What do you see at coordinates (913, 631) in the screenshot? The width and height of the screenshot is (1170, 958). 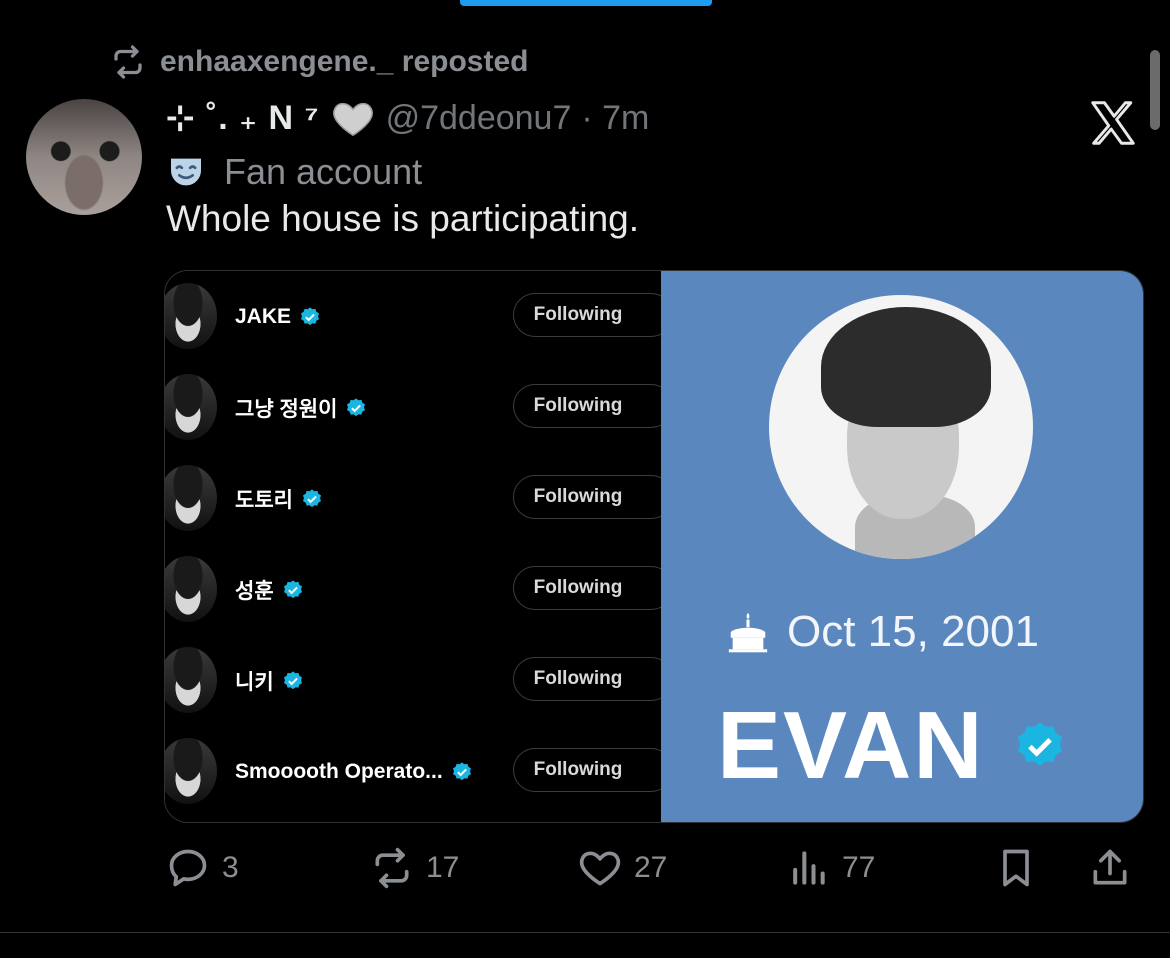 I see `birthday-text: Oct 15, 2001` at bounding box center [913, 631].